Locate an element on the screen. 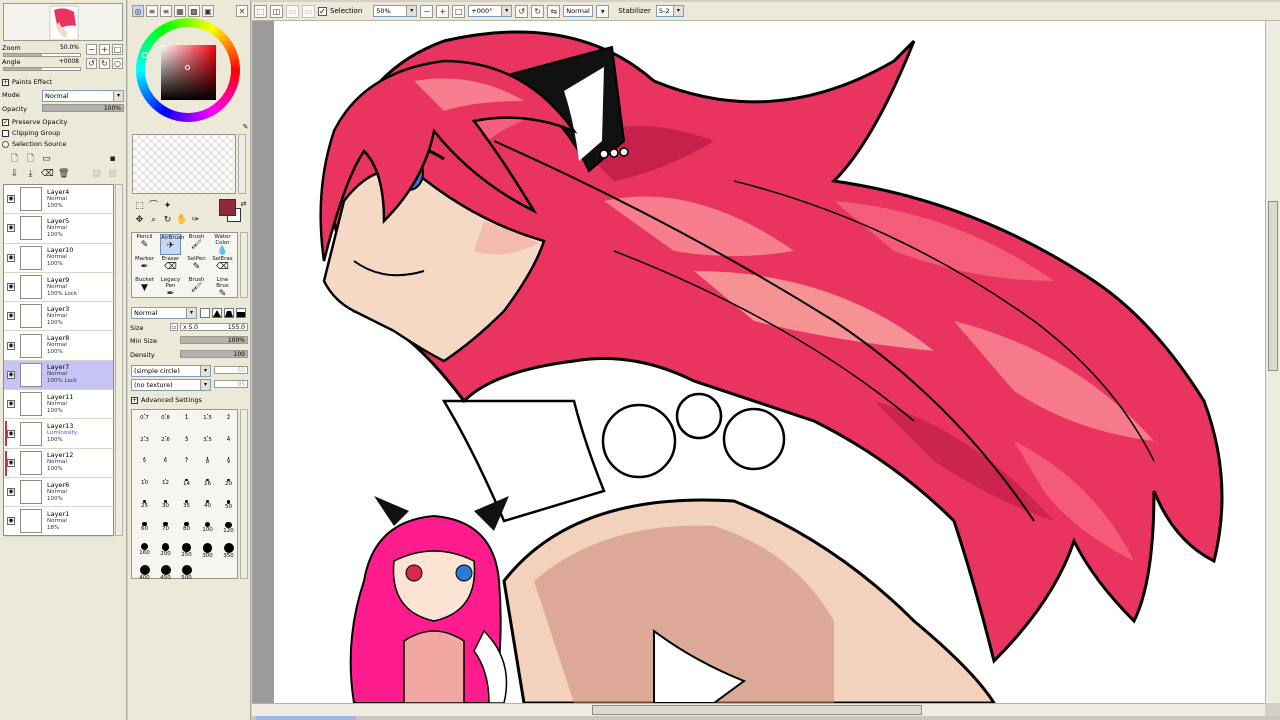  brush-eraser: Eraser ⌫ is located at coordinates (170, 266).